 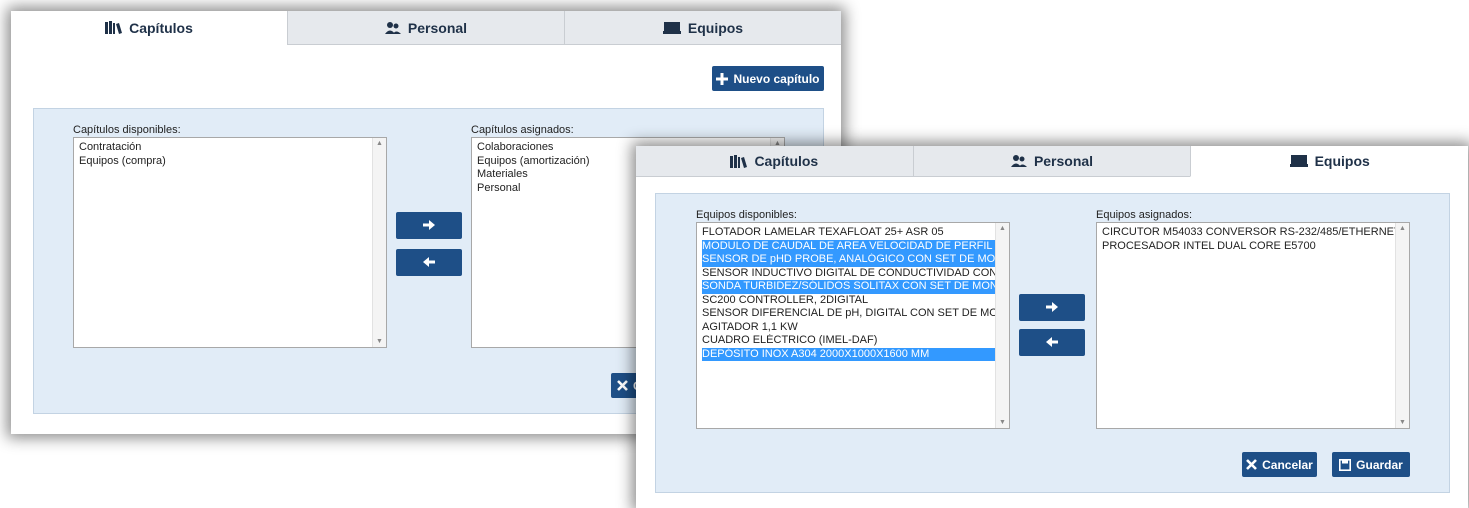 I want to click on add-chapter-button, so click(x=429, y=225).